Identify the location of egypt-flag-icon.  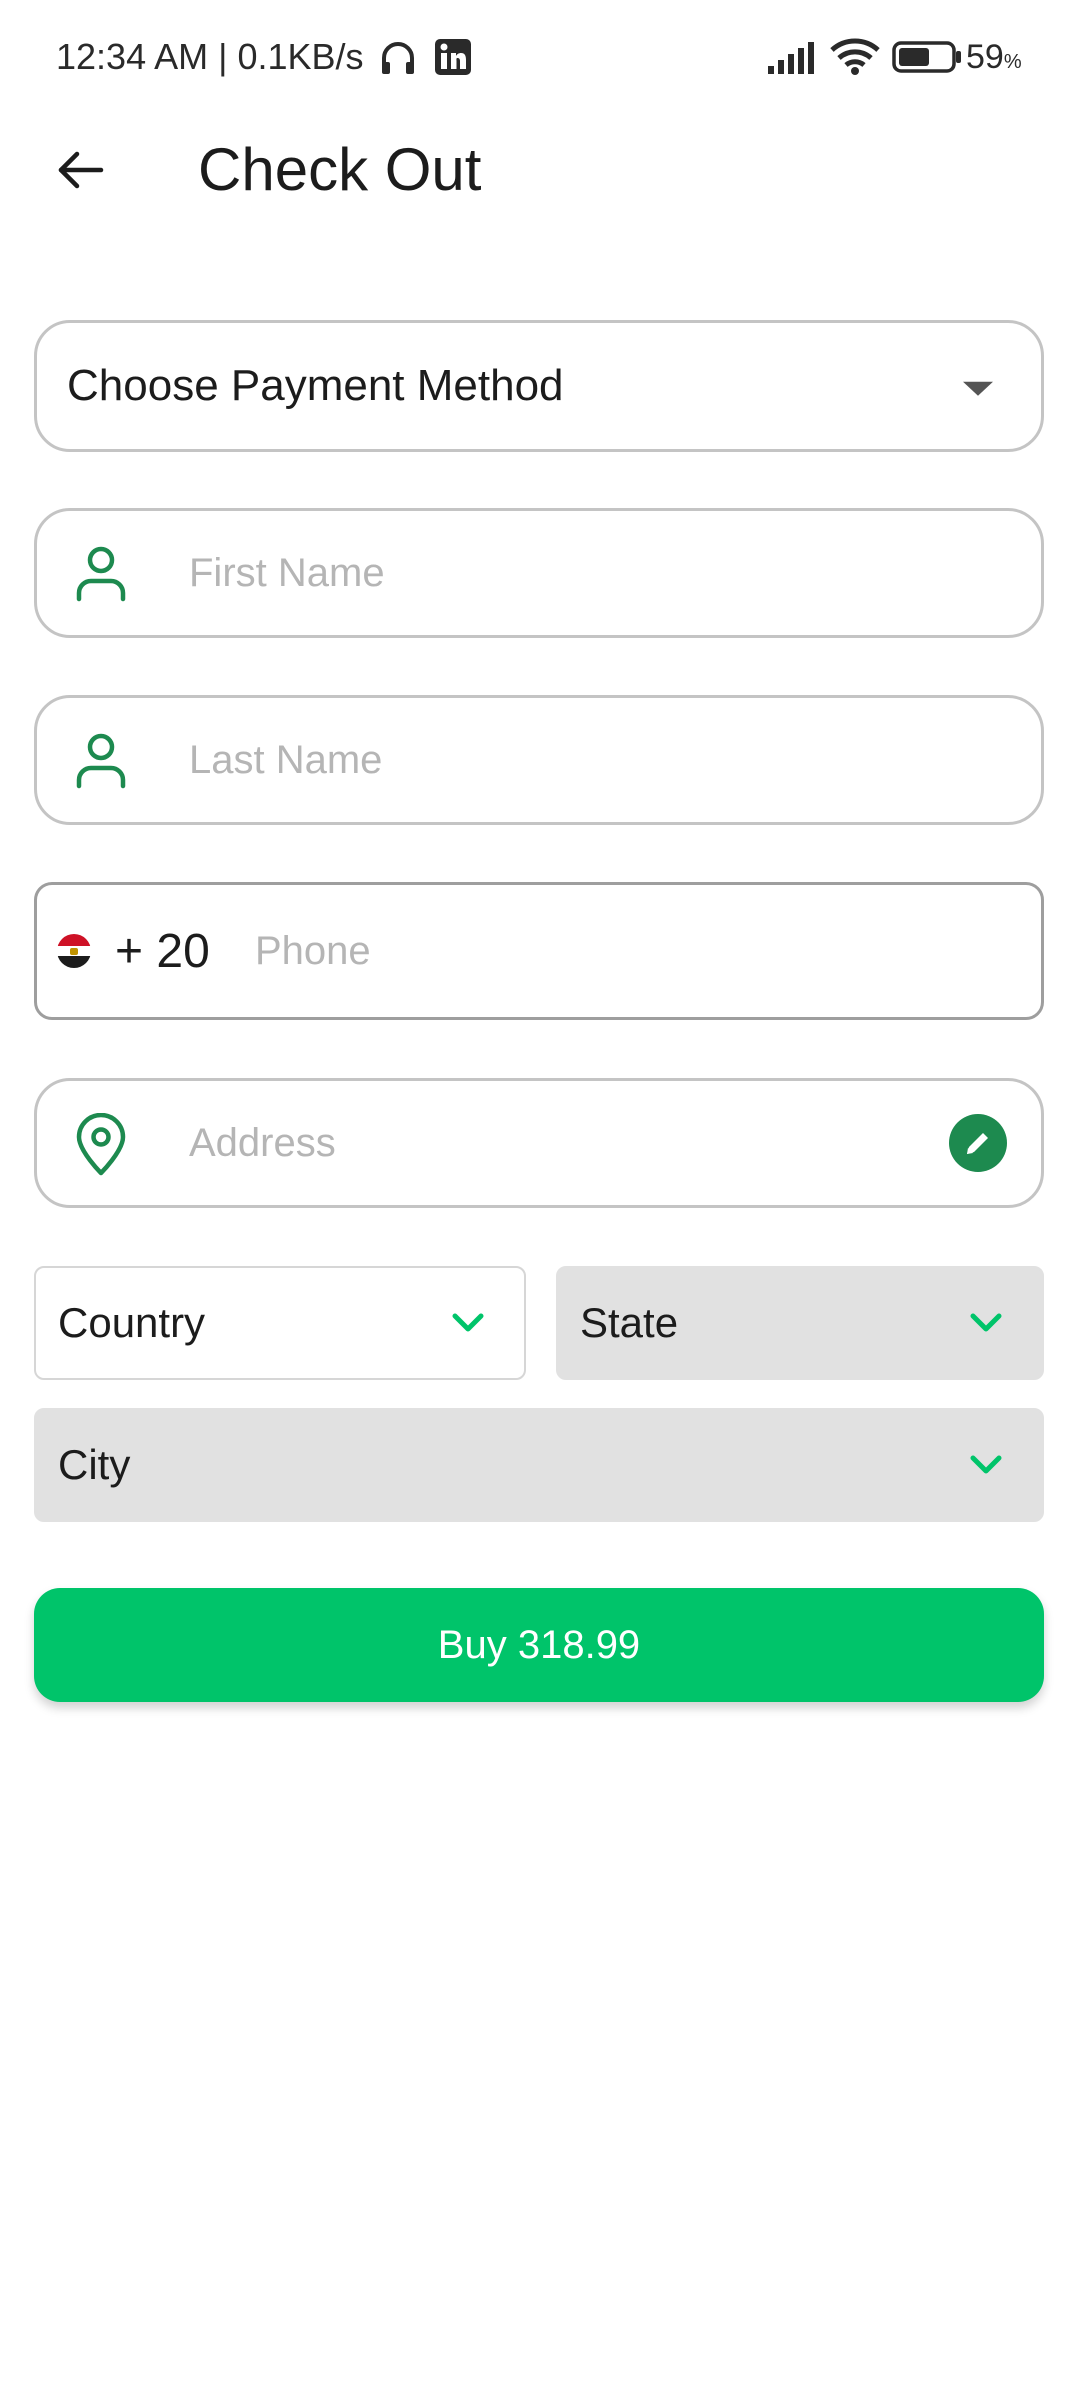
(74, 951).